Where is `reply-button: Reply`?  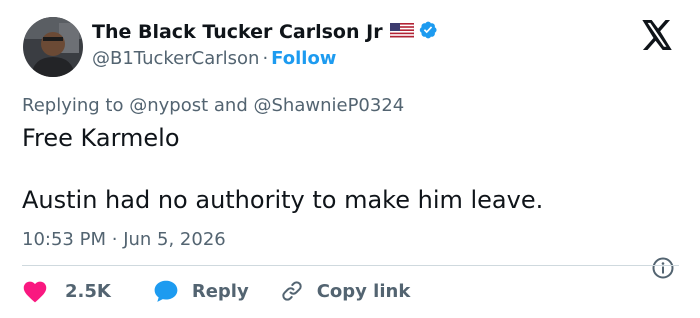
reply-button: Reply is located at coordinates (201, 291).